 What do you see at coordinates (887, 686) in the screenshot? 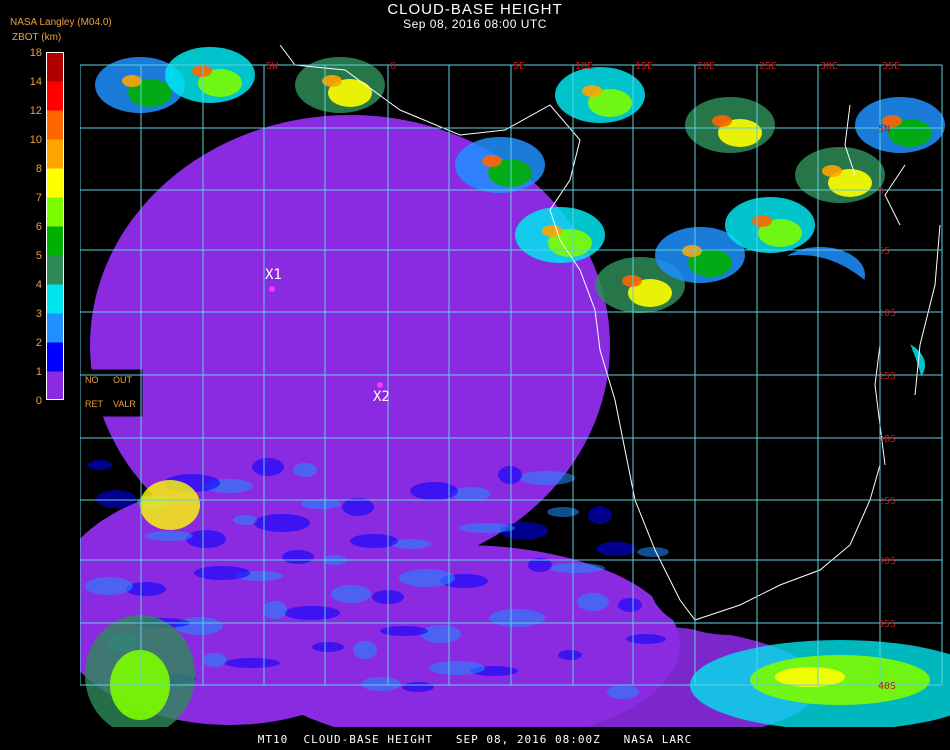
I see `latitude-label: 40S` at bounding box center [887, 686].